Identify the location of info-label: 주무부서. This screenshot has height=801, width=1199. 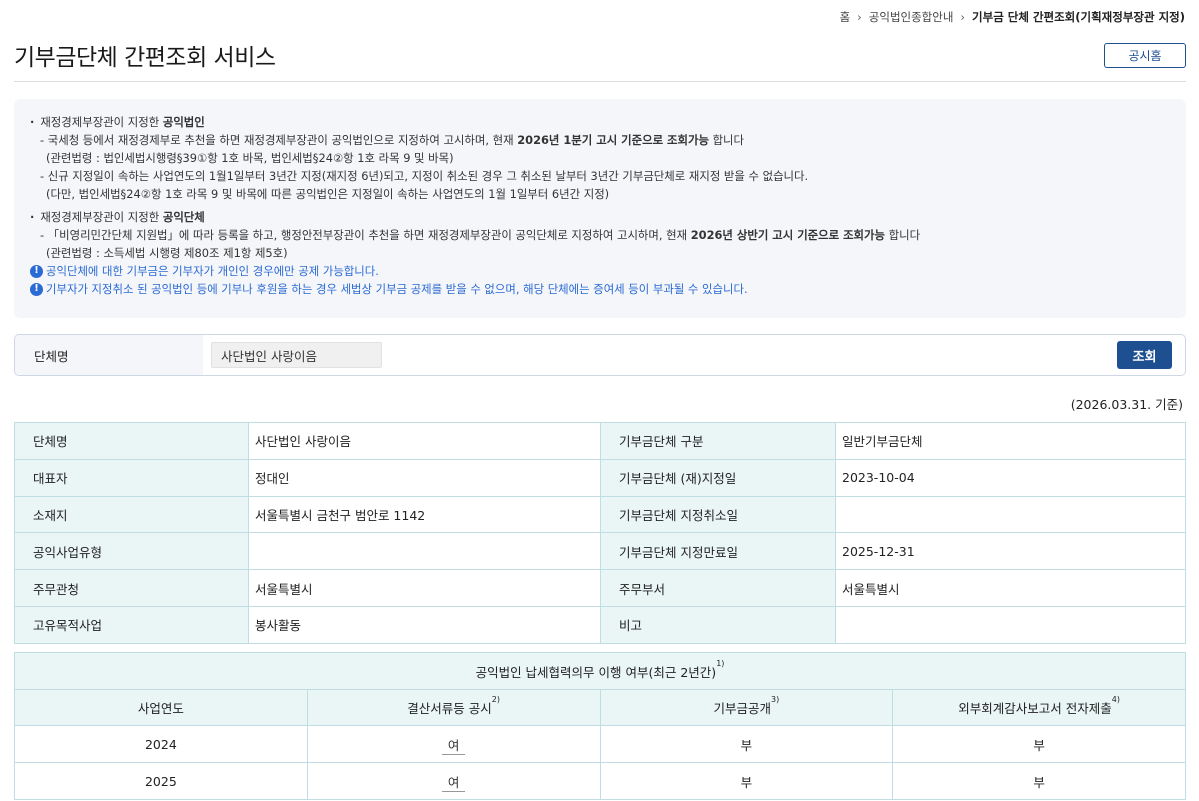
(718, 588).